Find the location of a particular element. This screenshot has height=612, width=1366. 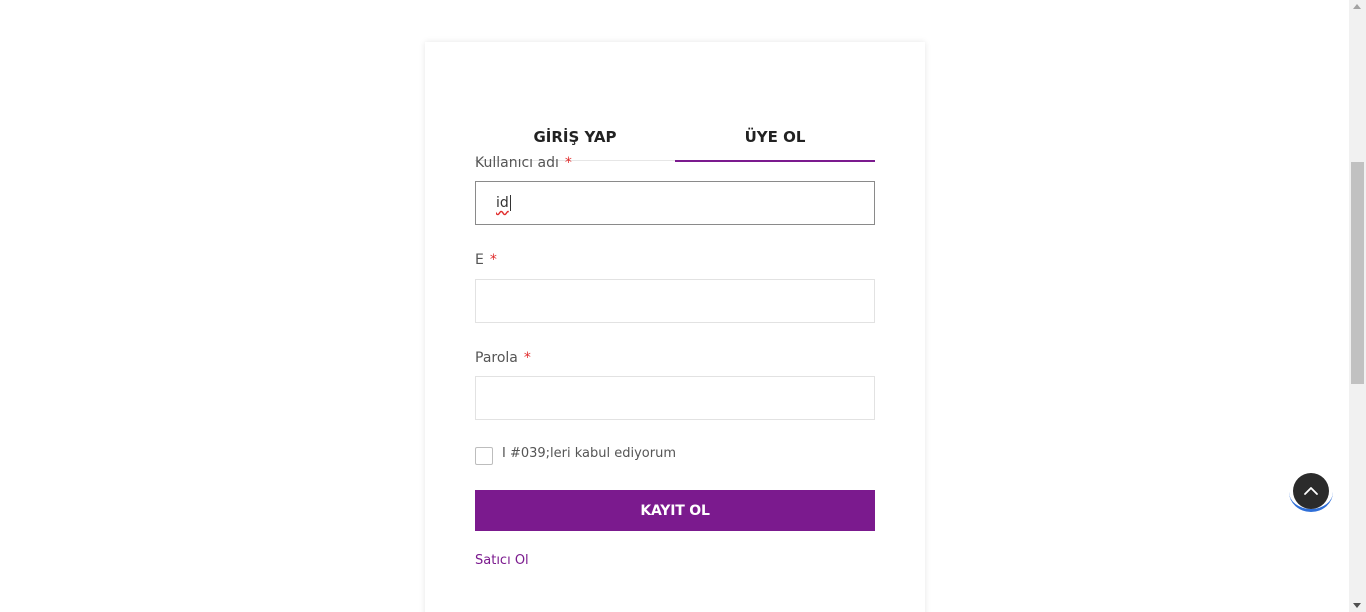

password-label: Parola * is located at coordinates (503, 358).